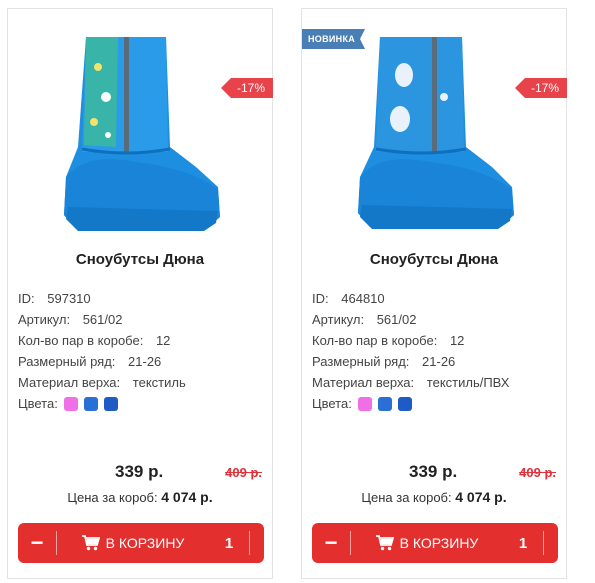  What do you see at coordinates (363, 298) in the screenshot?
I see `spec-value: 464810` at bounding box center [363, 298].